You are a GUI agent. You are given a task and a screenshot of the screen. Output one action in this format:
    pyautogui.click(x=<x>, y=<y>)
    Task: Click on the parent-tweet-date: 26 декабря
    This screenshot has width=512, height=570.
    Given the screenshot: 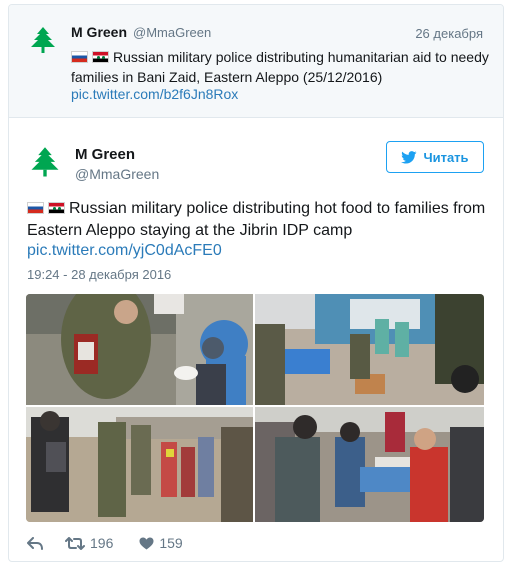 What is the action you would take?
    pyautogui.click(x=449, y=33)
    